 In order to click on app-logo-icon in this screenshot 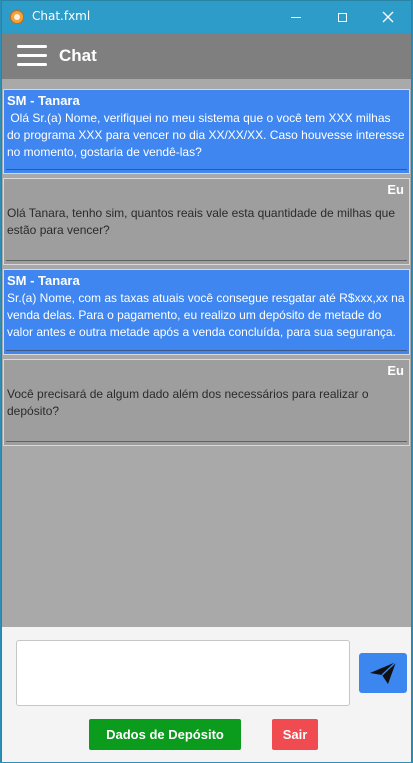, I will do `click(17, 17)`.